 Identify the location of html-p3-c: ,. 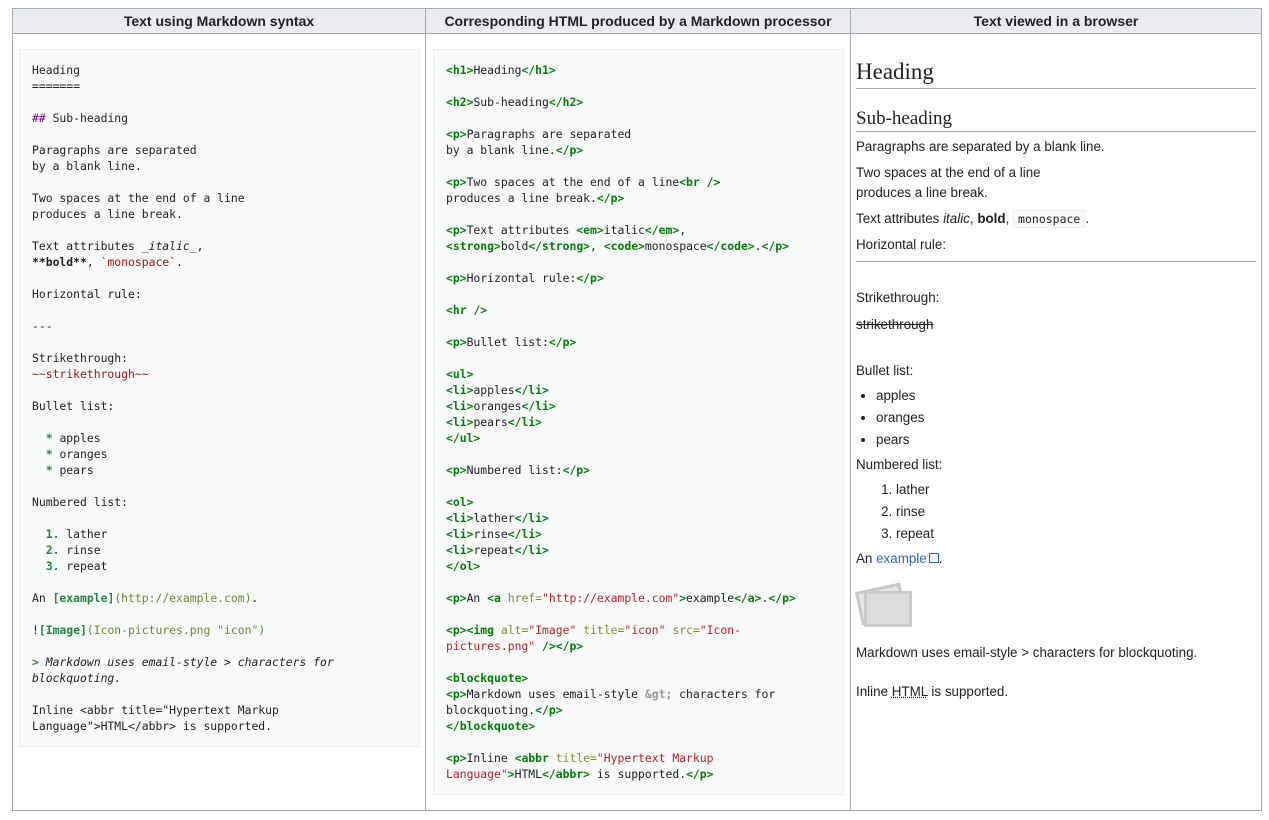
(683, 230).